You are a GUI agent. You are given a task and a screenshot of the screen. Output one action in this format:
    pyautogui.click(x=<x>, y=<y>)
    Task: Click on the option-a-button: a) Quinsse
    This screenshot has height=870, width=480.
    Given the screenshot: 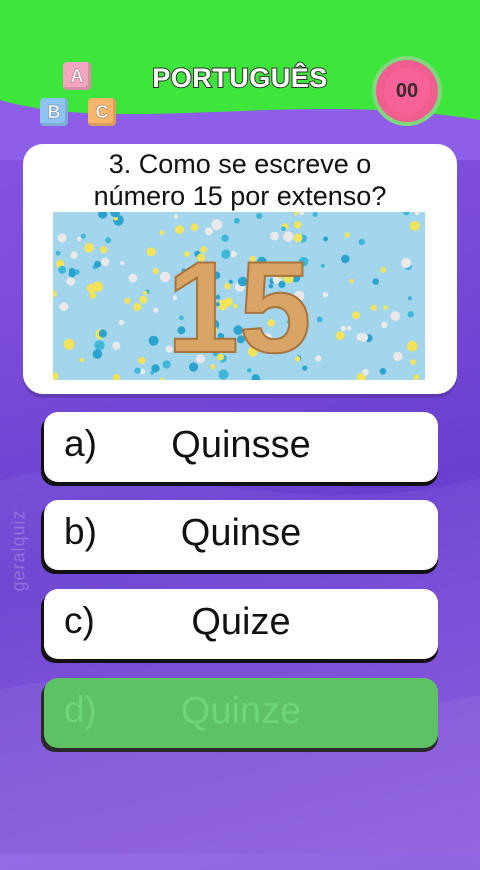 What is the action you would take?
    pyautogui.click(x=241, y=447)
    